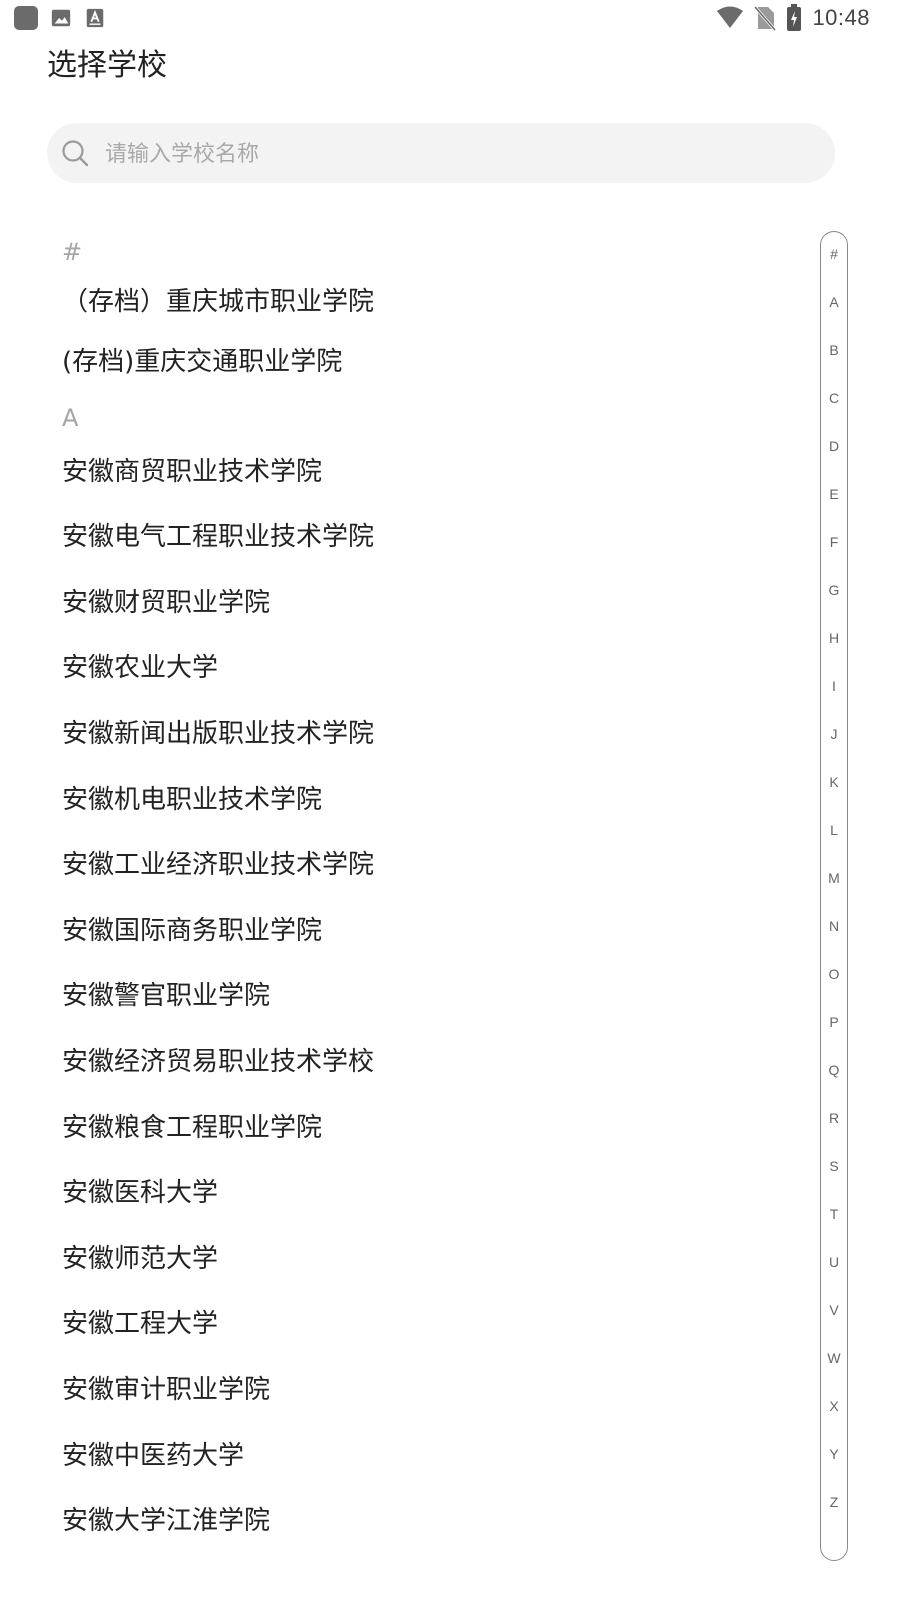 The height and width of the screenshot is (1600, 900). What do you see at coordinates (730, 17) in the screenshot?
I see `wifi-icon` at bounding box center [730, 17].